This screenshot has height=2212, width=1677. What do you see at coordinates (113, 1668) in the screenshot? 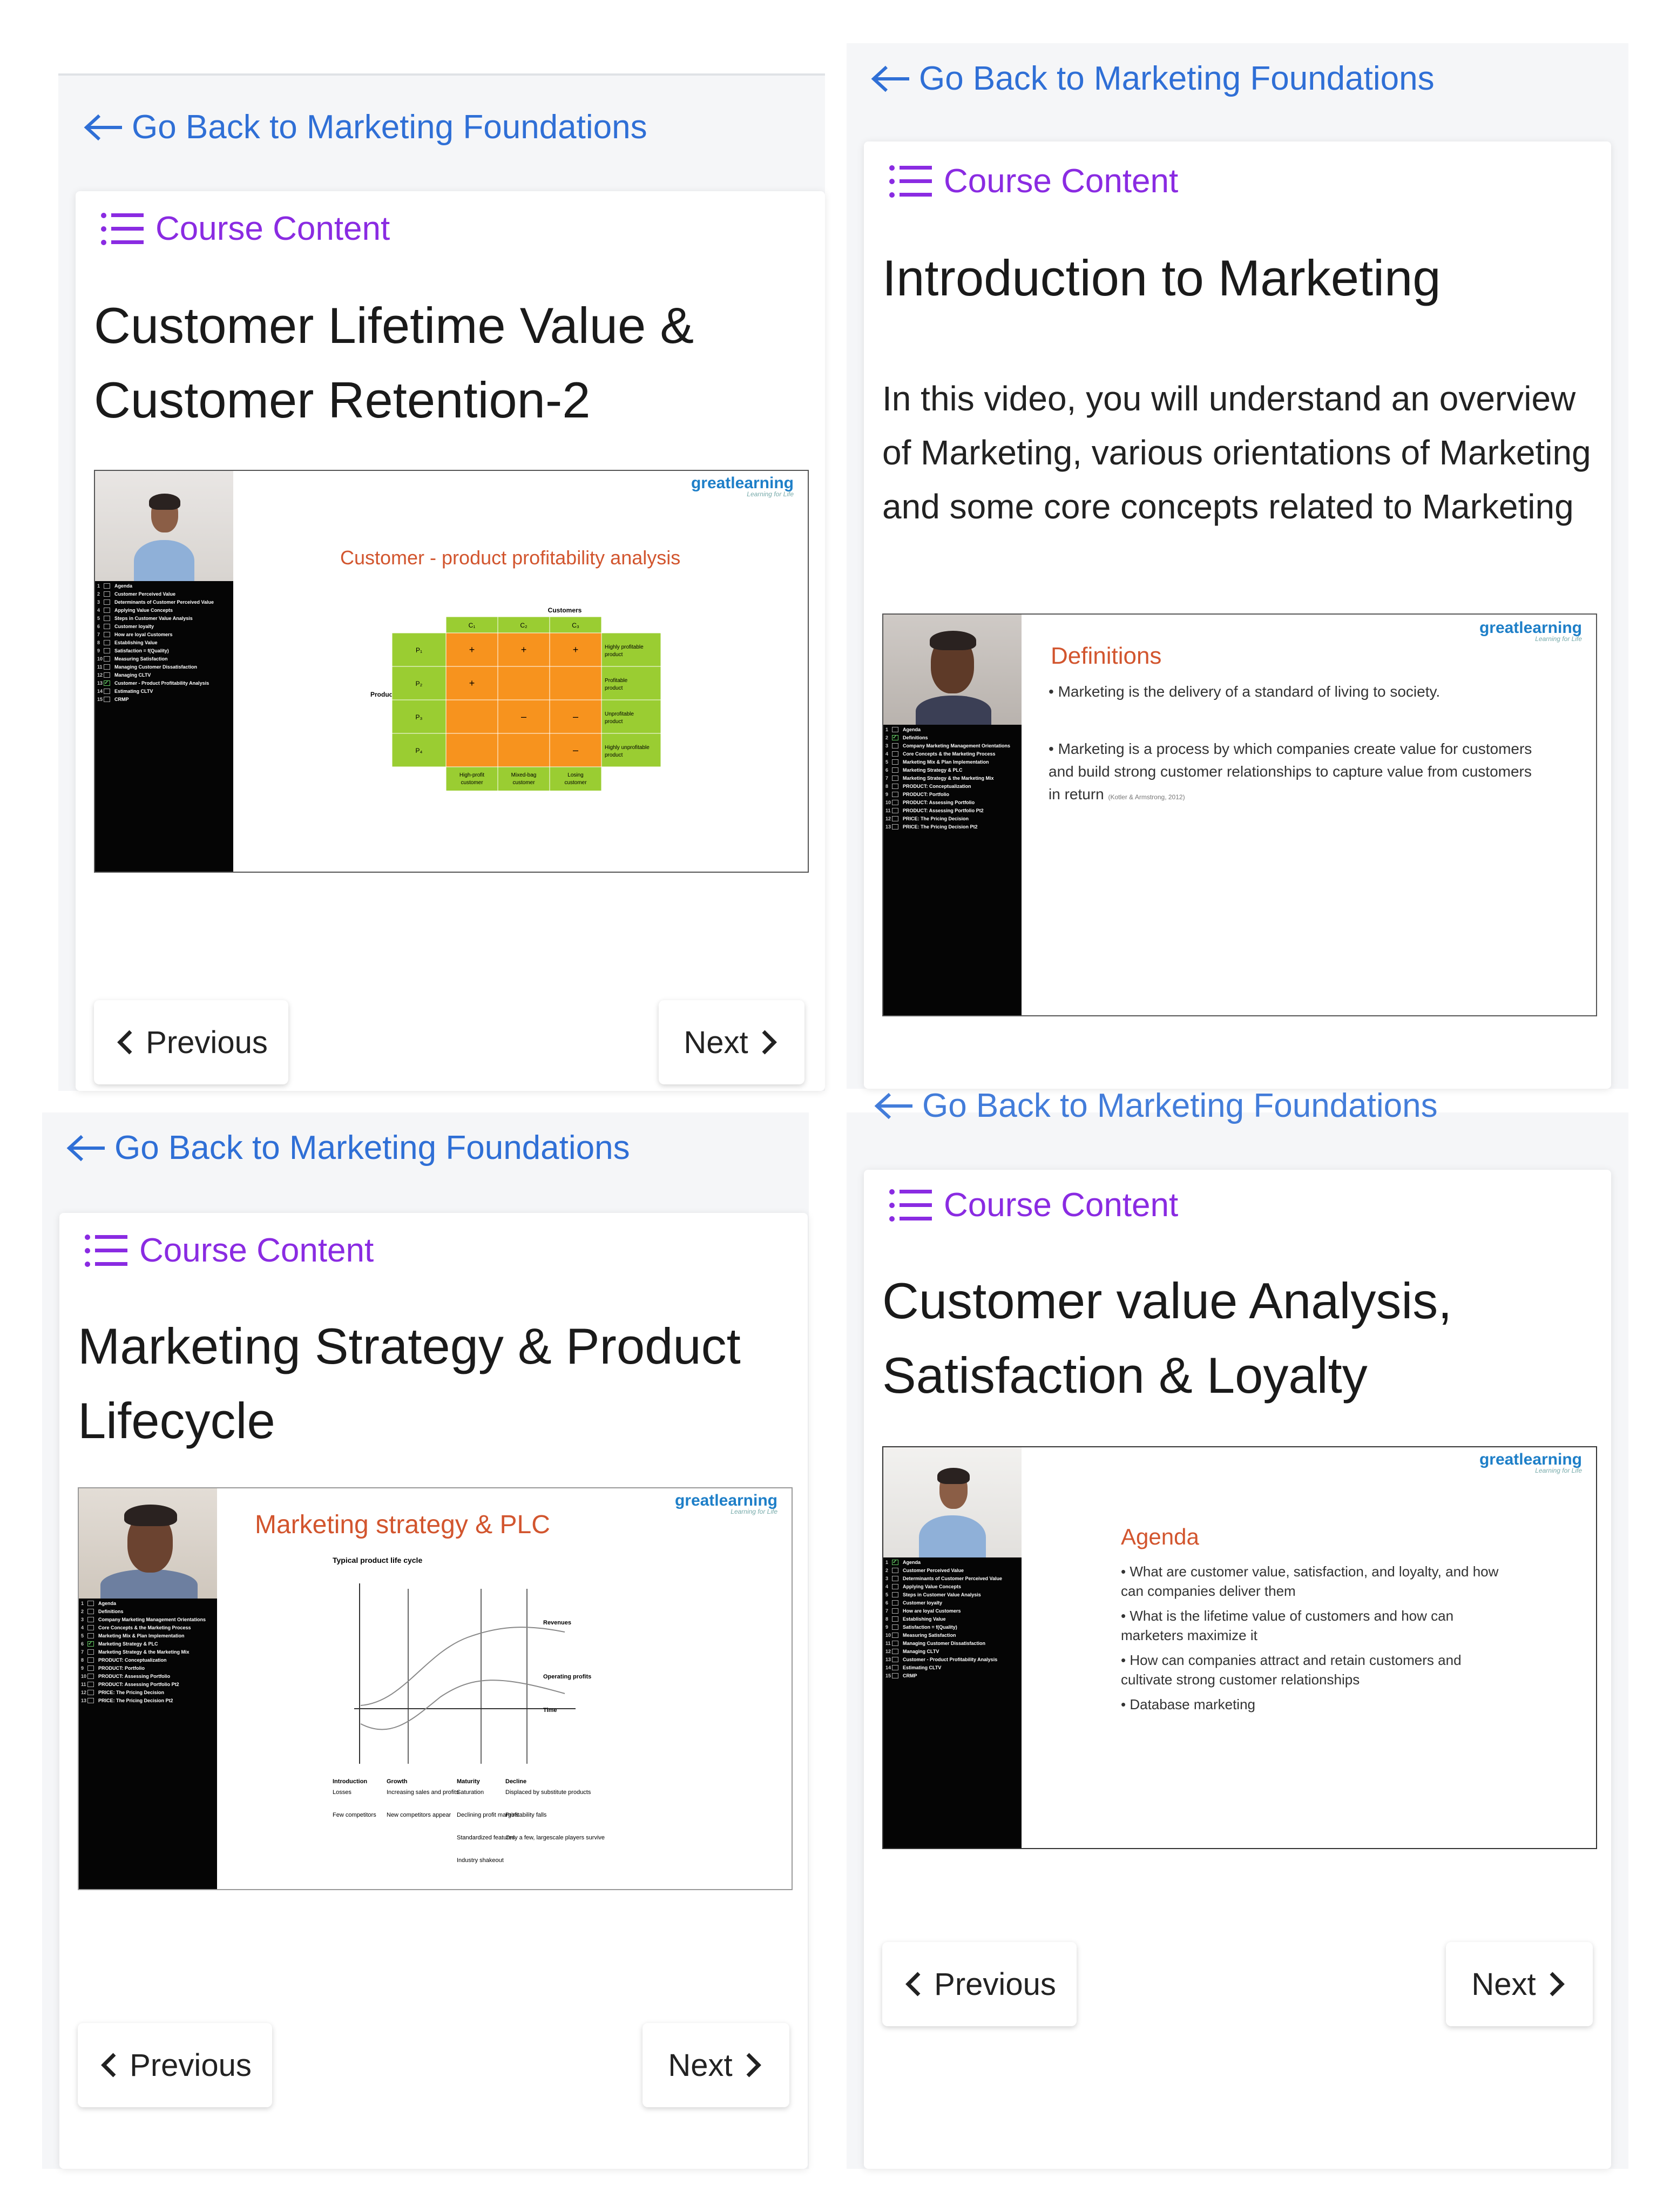
I see `chapter-item: 9 PRODUCT: Portfolio` at bounding box center [113, 1668].